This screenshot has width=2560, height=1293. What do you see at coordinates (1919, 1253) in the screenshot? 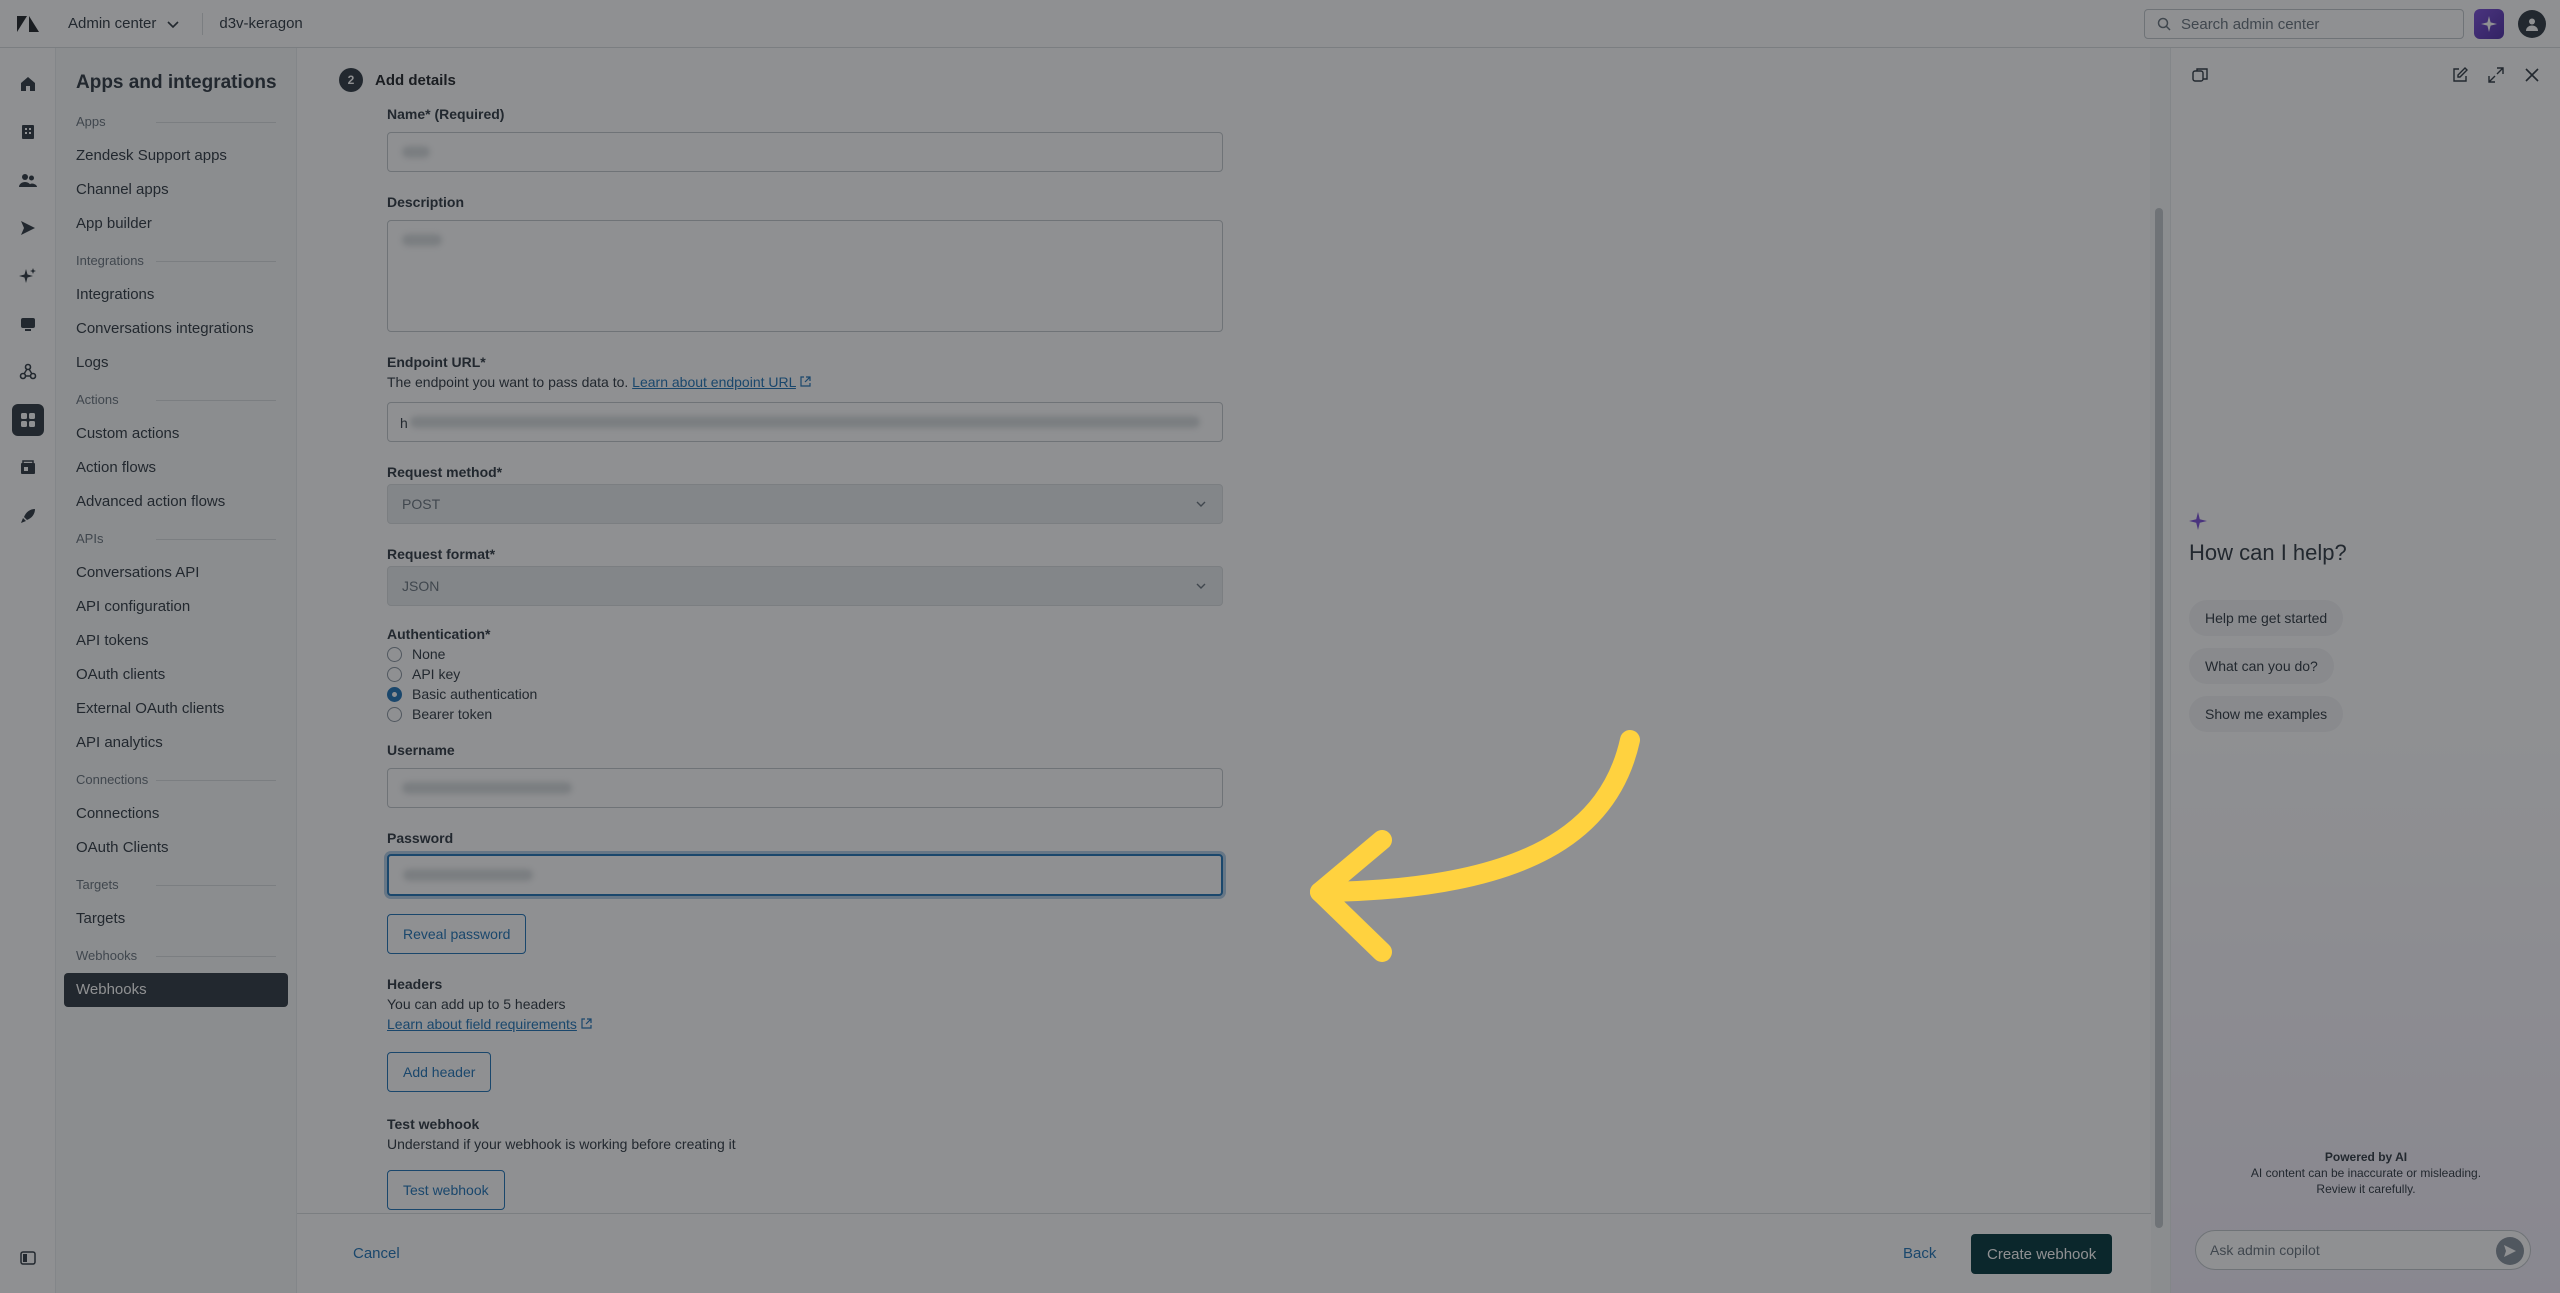
I see `back-button: Back` at bounding box center [1919, 1253].